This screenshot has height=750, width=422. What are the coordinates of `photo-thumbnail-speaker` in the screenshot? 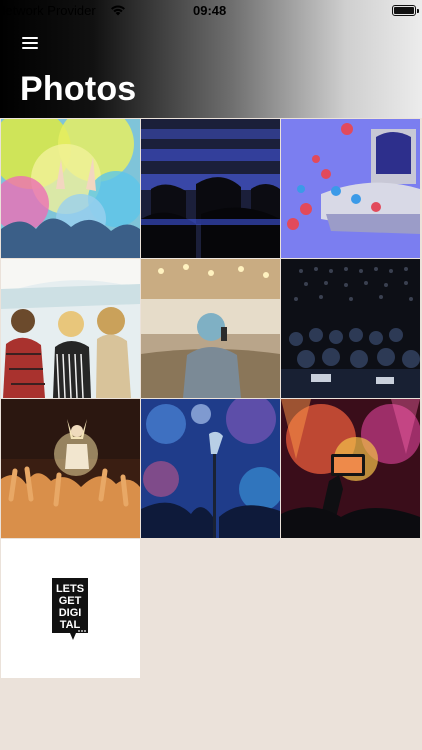 It's located at (210, 328).